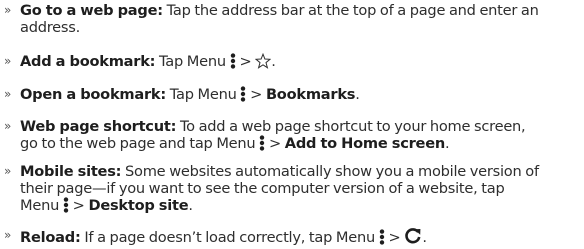  What do you see at coordinates (413, 238) in the screenshot?
I see `reload-icon` at bounding box center [413, 238].